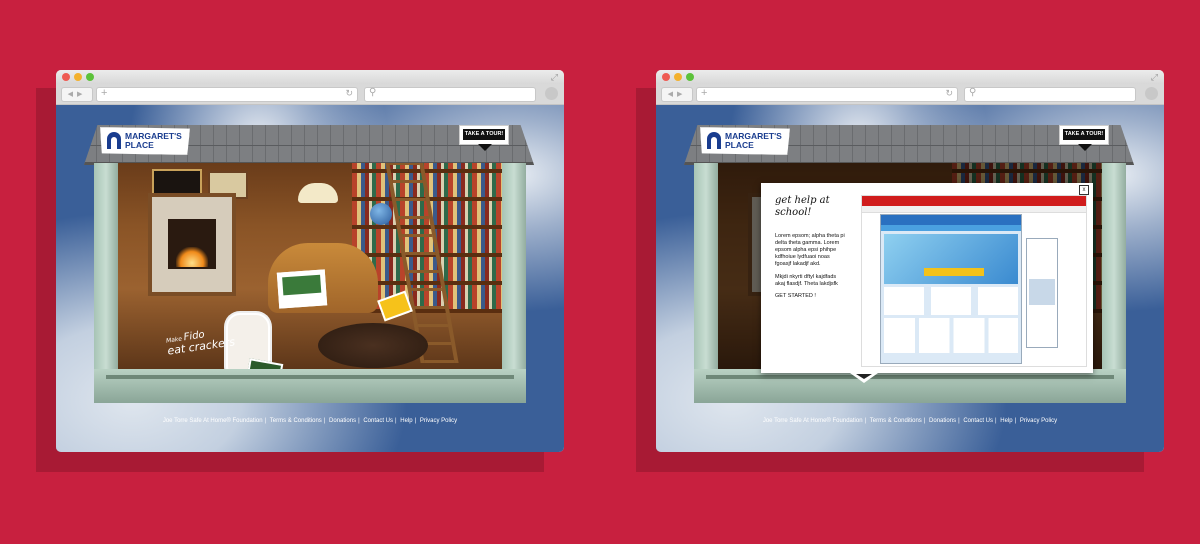 Image resolution: width=1200 pixels, height=544 pixels. What do you see at coordinates (1042, 293) in the screenshot?
I see `preview-ad` at bounding box center [1042, 293].